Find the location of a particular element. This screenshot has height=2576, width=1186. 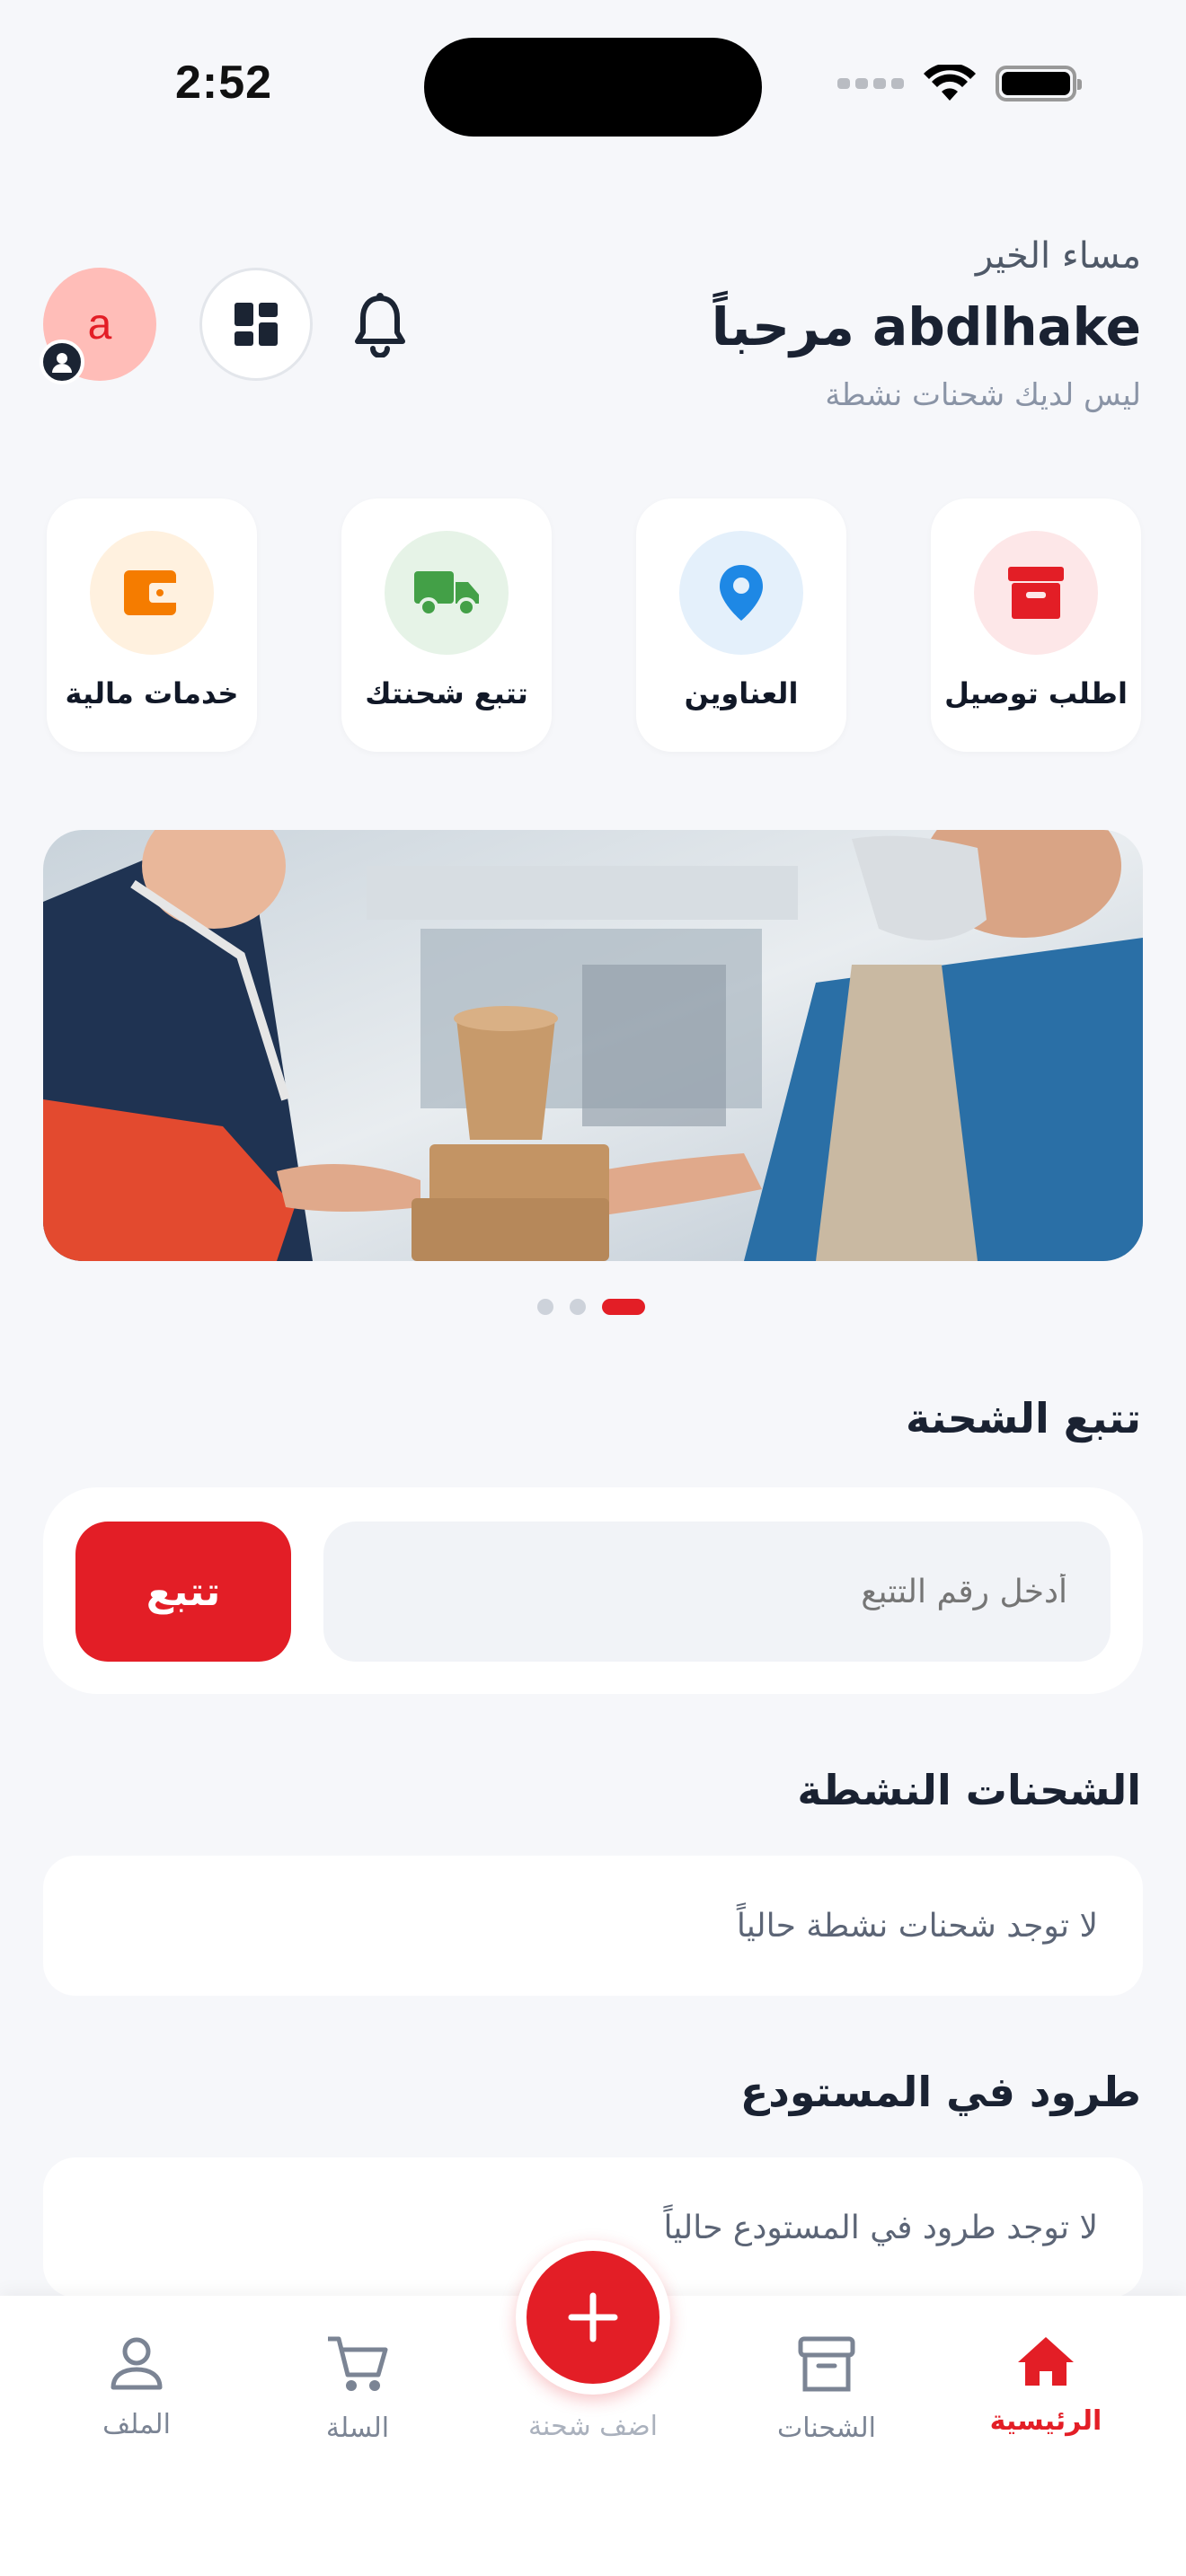

active-shipments-empty-state: لا توجد شحنات نشطة حالياً is located at coordinates (593, 1926).